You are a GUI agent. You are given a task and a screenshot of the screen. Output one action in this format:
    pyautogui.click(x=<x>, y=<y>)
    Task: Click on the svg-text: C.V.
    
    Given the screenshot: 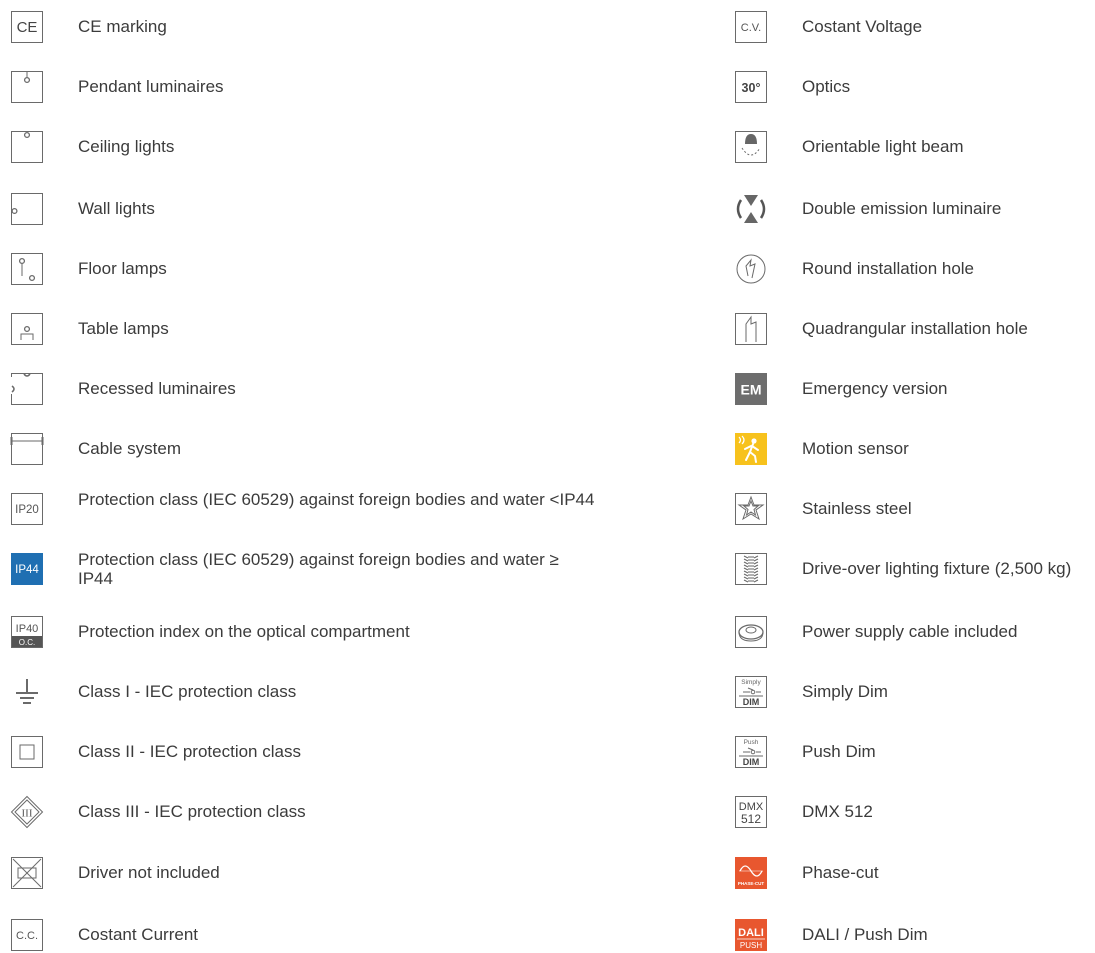 What is the action you would take?
    pyautogui.click(x=751, y=28)
    